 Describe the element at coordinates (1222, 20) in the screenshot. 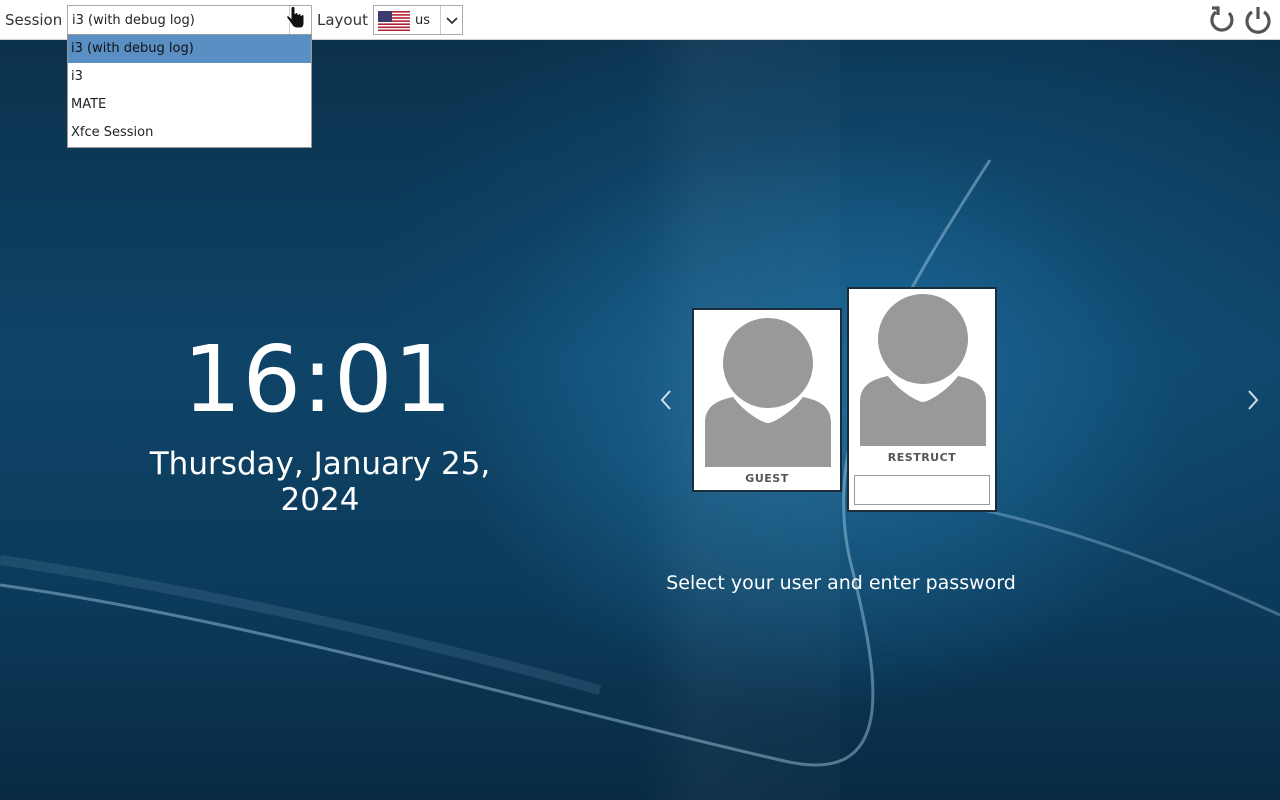

I see `restart-icon` at that location.